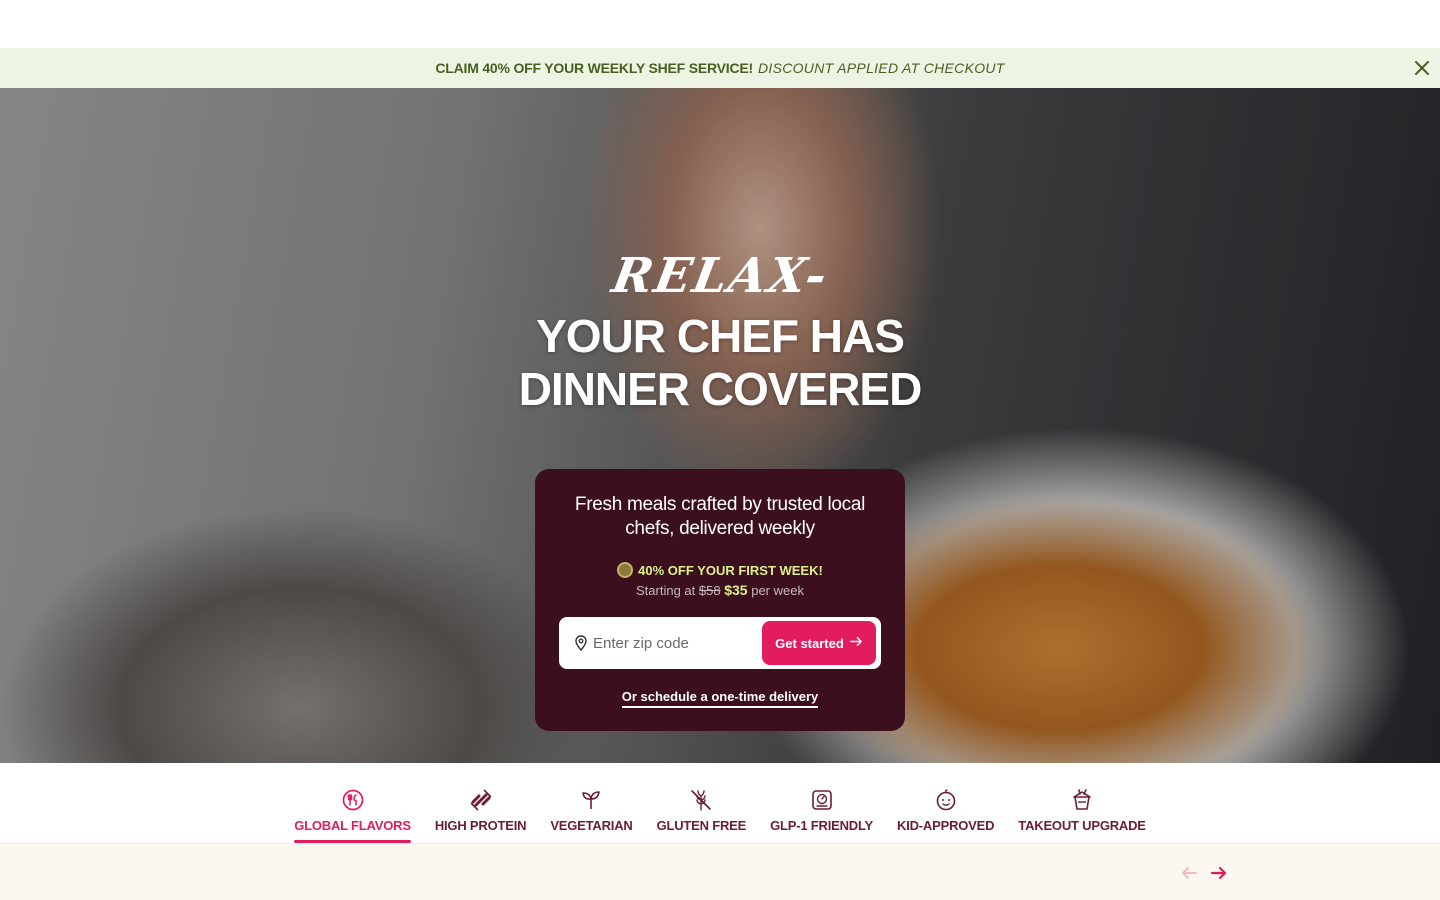  I want to click on tab-global-flavors: GLOBAL FLAVORS, so click(352, 815).